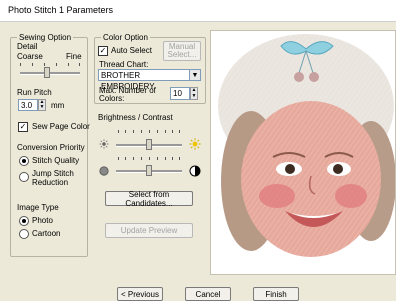  What do you see at coordinates (149, 230) in the screenshot?
I see `update-preview-button: Update Preview` at bounding box center [149, 230].